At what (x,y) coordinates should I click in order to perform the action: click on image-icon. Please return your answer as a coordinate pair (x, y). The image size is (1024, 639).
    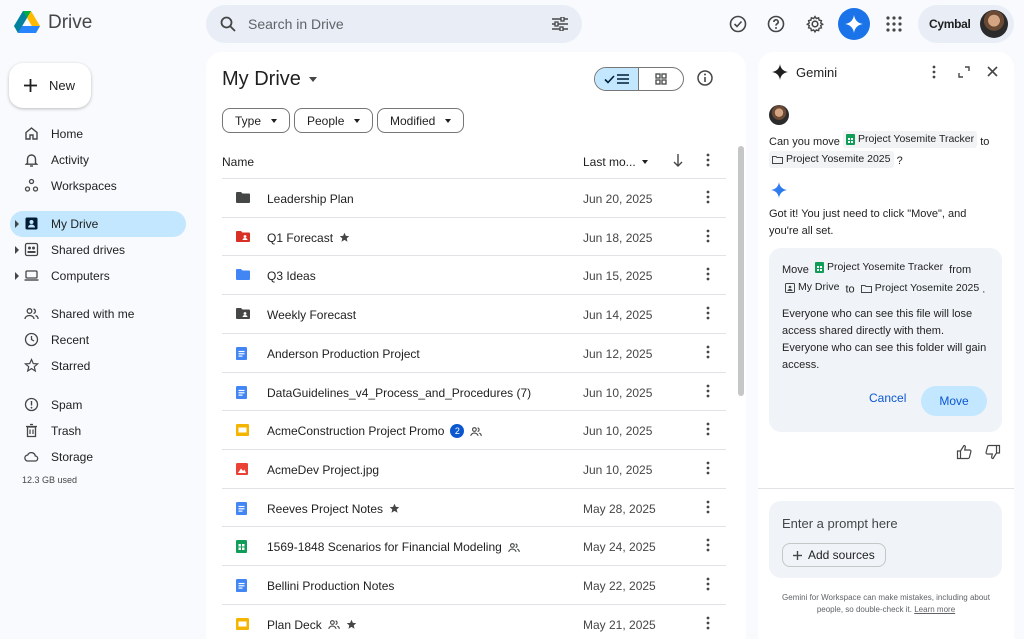
    Looking at the image, I should click on (242, 468).